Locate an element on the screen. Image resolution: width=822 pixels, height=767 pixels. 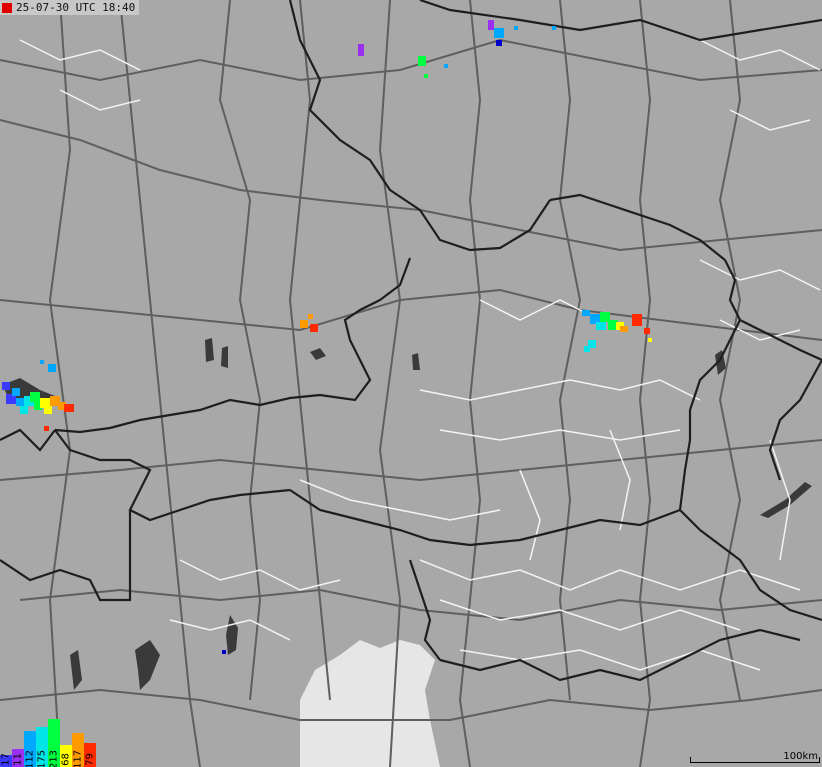
strike-cluster-west is located at coordinates (38, 395).